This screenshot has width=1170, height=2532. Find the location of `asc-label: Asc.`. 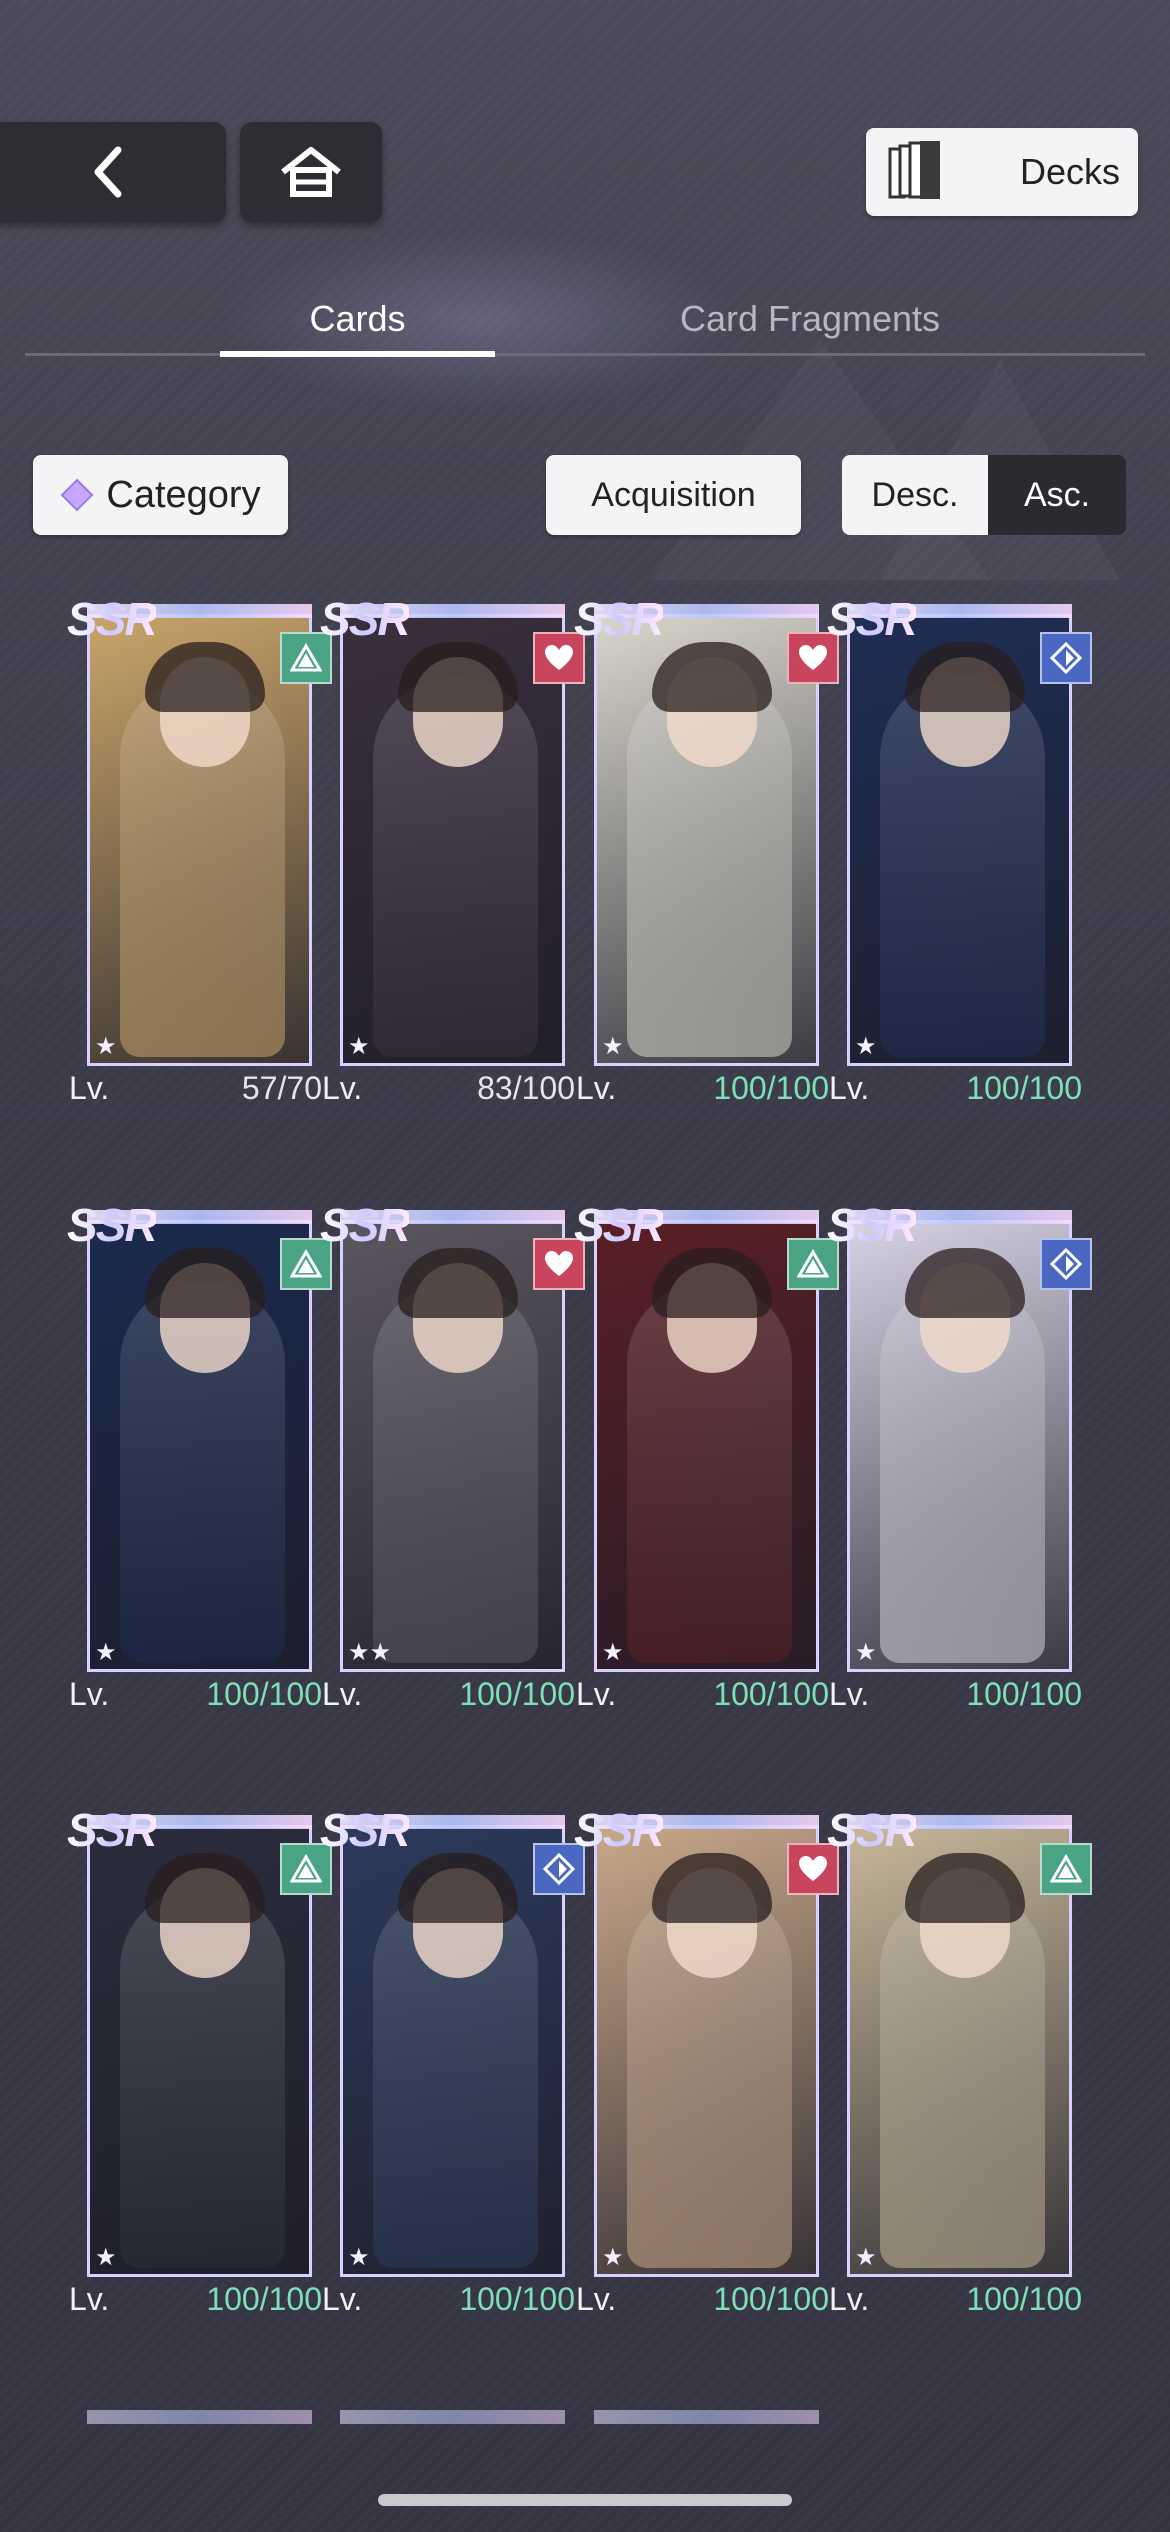

asc-label: Asc. is located at coordinates (1057, 494).